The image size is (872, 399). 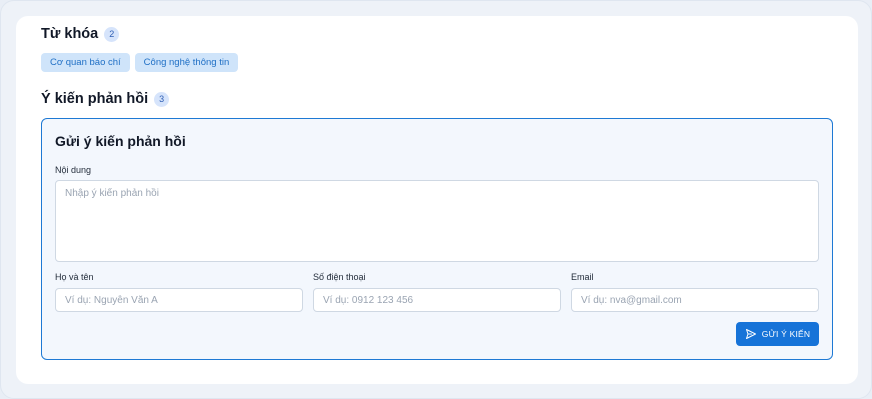 What do you see at coordinates (437, 300) in the screenshot?
I see `phone-input` at bounding box center [437, 300].